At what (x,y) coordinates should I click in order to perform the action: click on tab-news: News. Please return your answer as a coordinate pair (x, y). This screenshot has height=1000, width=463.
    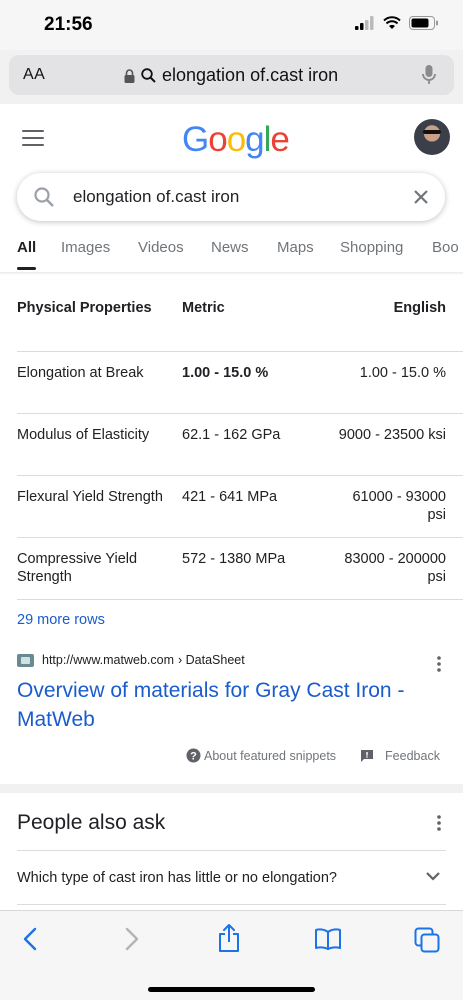
    Looking at the image, I should click on (230, 247).